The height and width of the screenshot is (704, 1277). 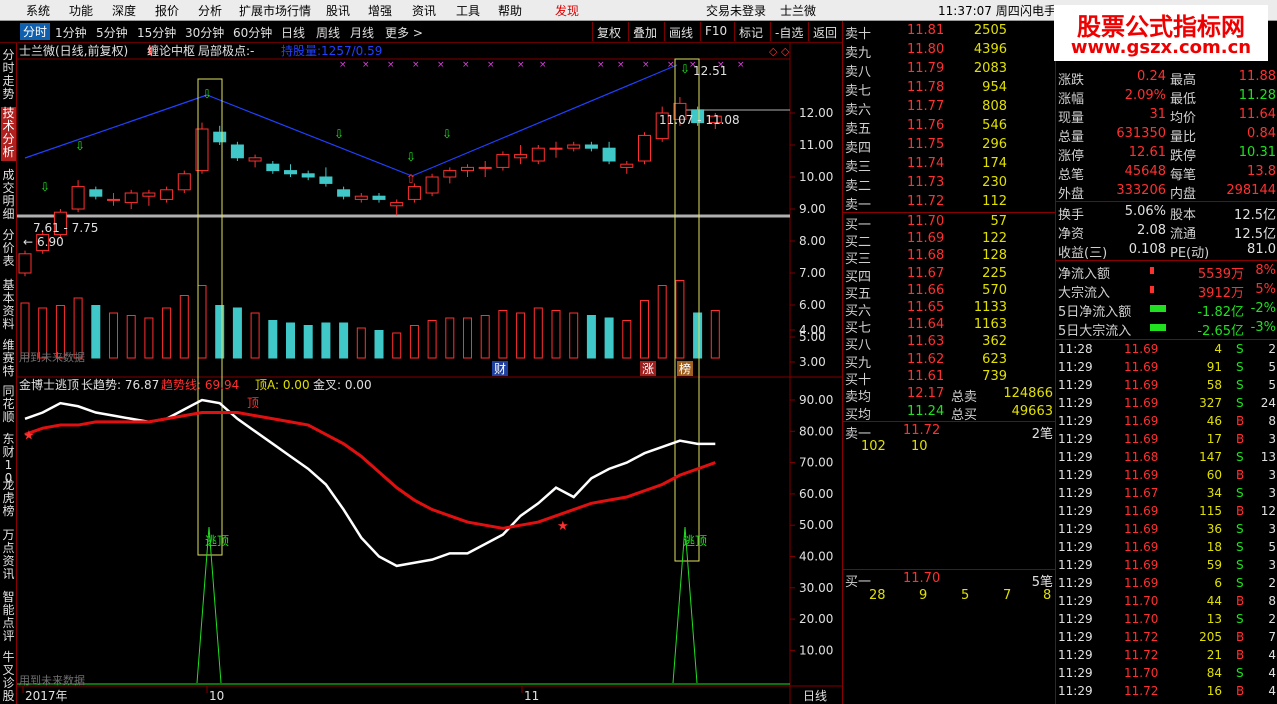 I want to click on menu-system: 系统, so click(x=38, y=10).